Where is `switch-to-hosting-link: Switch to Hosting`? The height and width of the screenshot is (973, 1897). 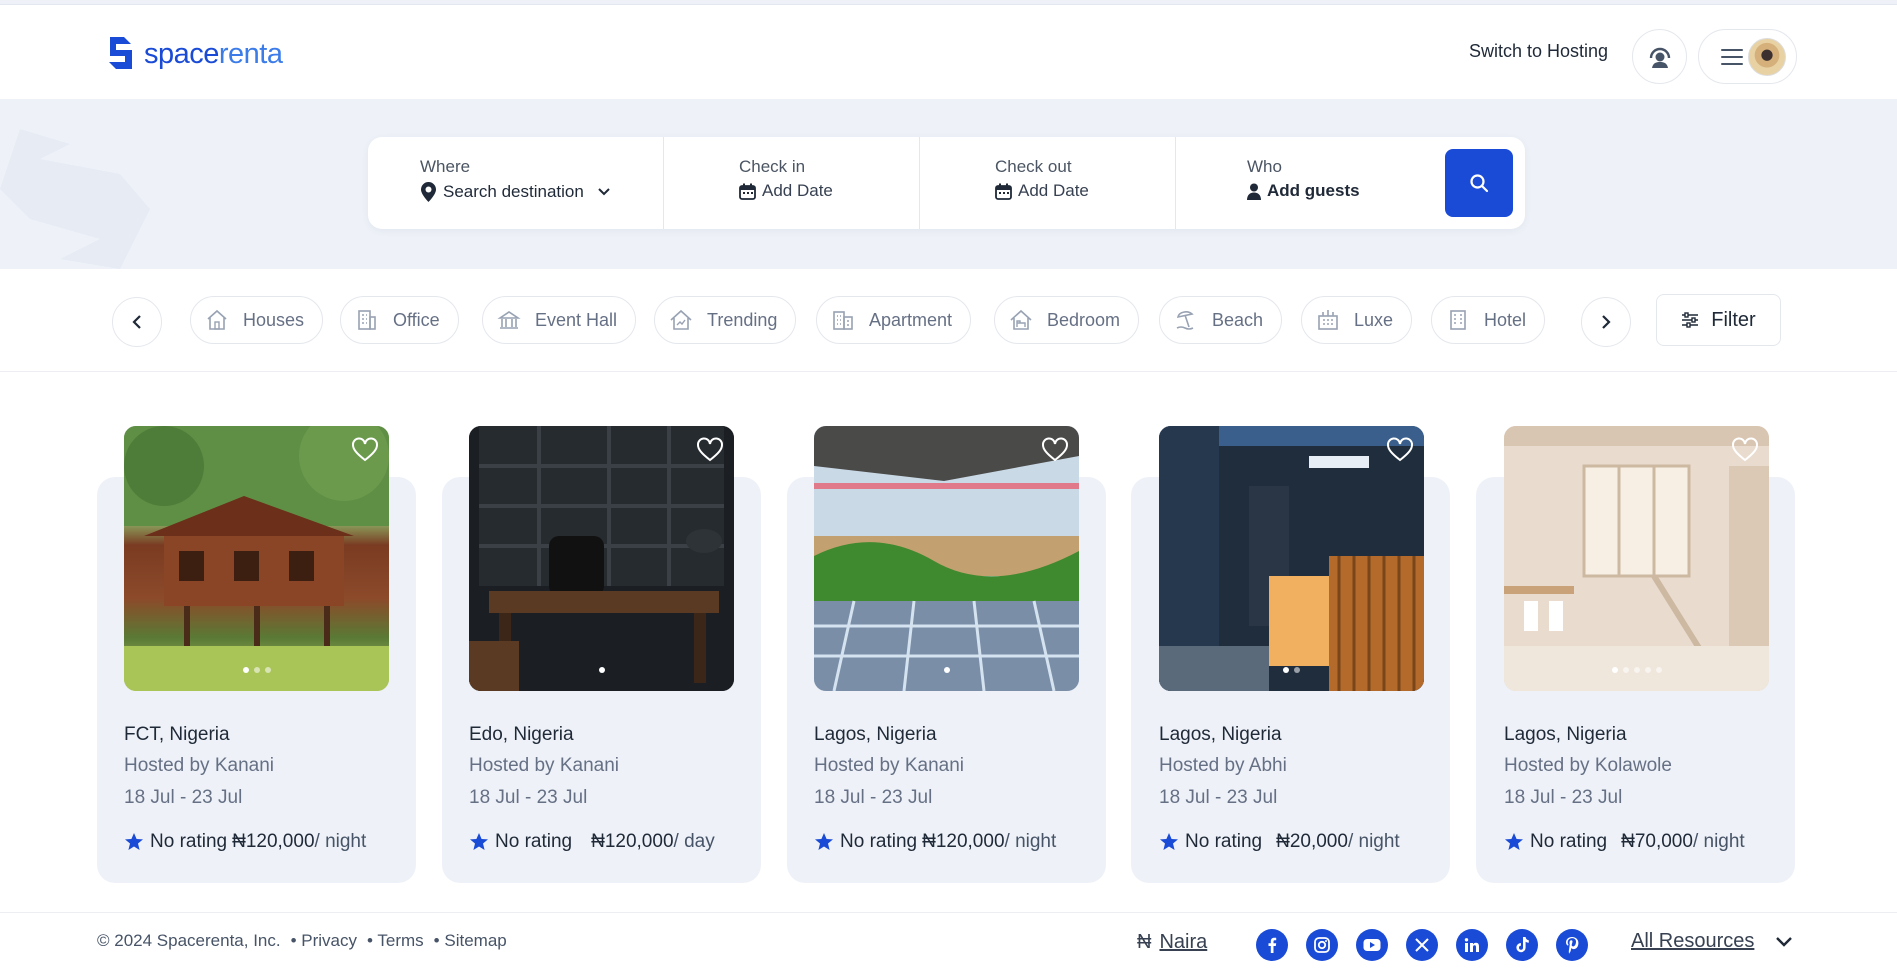
switch-to-hosting-link: Switch to Hosting is located at coordinates (1538, 51).